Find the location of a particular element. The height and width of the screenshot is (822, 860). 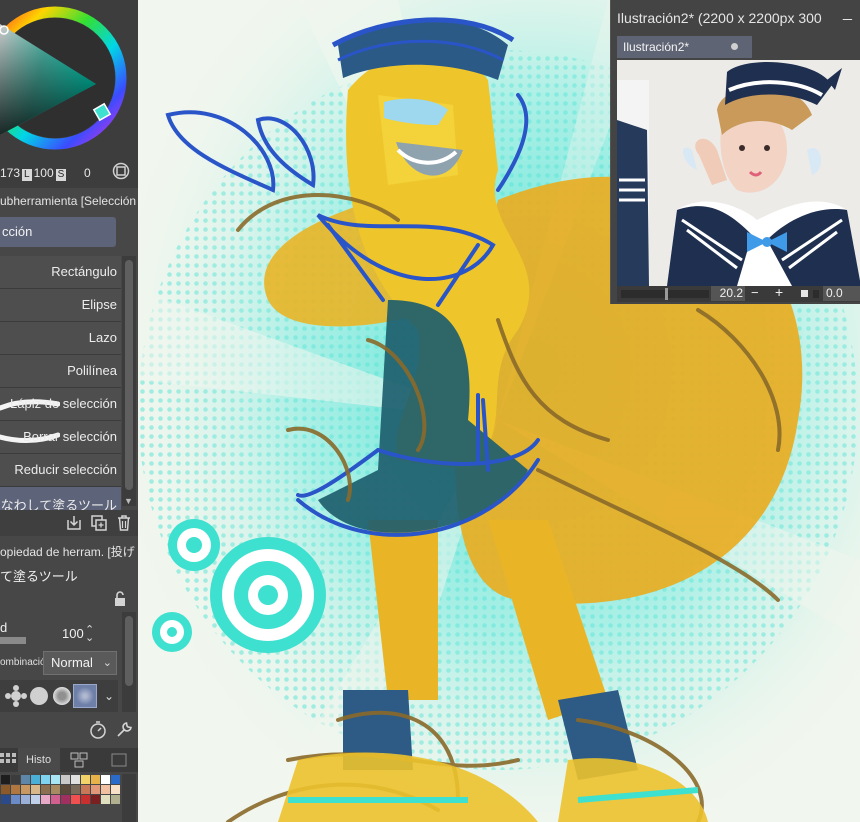

zoom-in-button: + is located at coordinates (779, 292).